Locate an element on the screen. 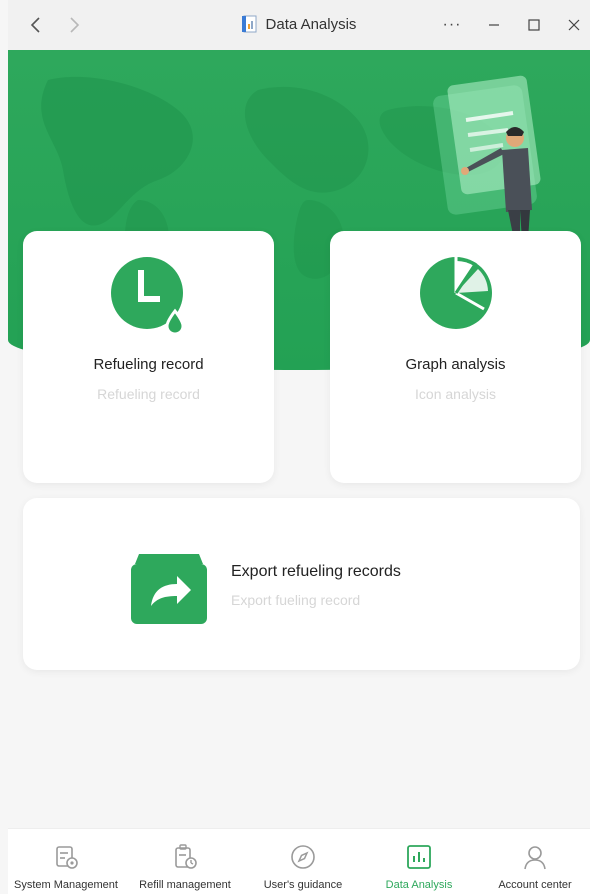 The image size is (590, 894). system-management-icon is located at coordinates (67, 857).